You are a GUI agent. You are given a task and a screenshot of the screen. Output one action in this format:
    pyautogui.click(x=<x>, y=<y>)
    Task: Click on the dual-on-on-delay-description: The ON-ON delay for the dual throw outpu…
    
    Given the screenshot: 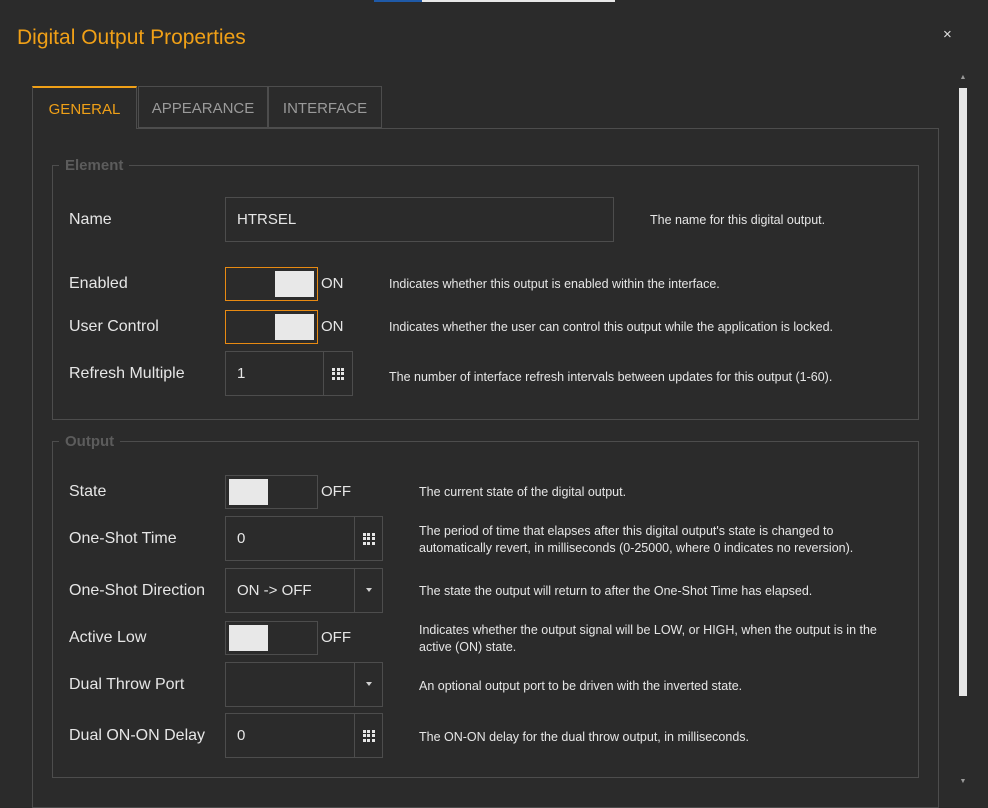 What is the action you would take?
    pyautogui.click(x=584, y=737)
    